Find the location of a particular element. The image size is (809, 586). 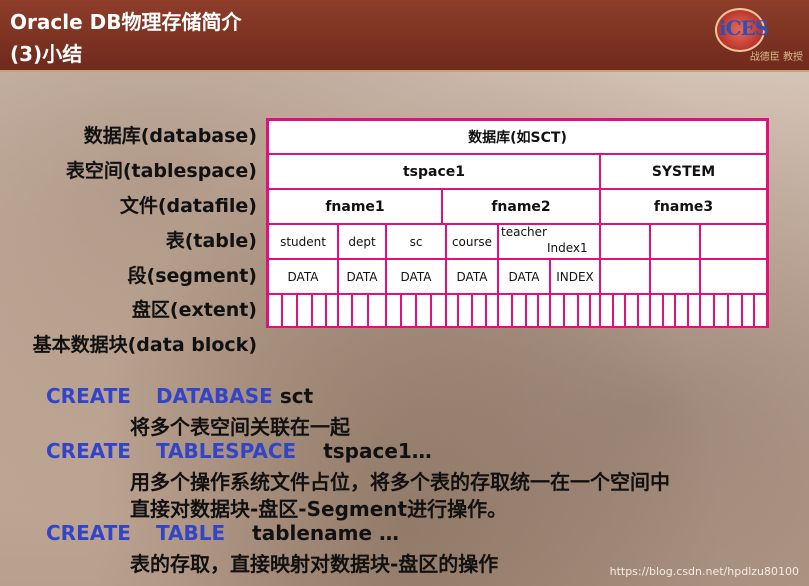

statement-3-desc: 表的存取，直接映射对数据块-盘区的操作 is located at coordinates (314, 564).